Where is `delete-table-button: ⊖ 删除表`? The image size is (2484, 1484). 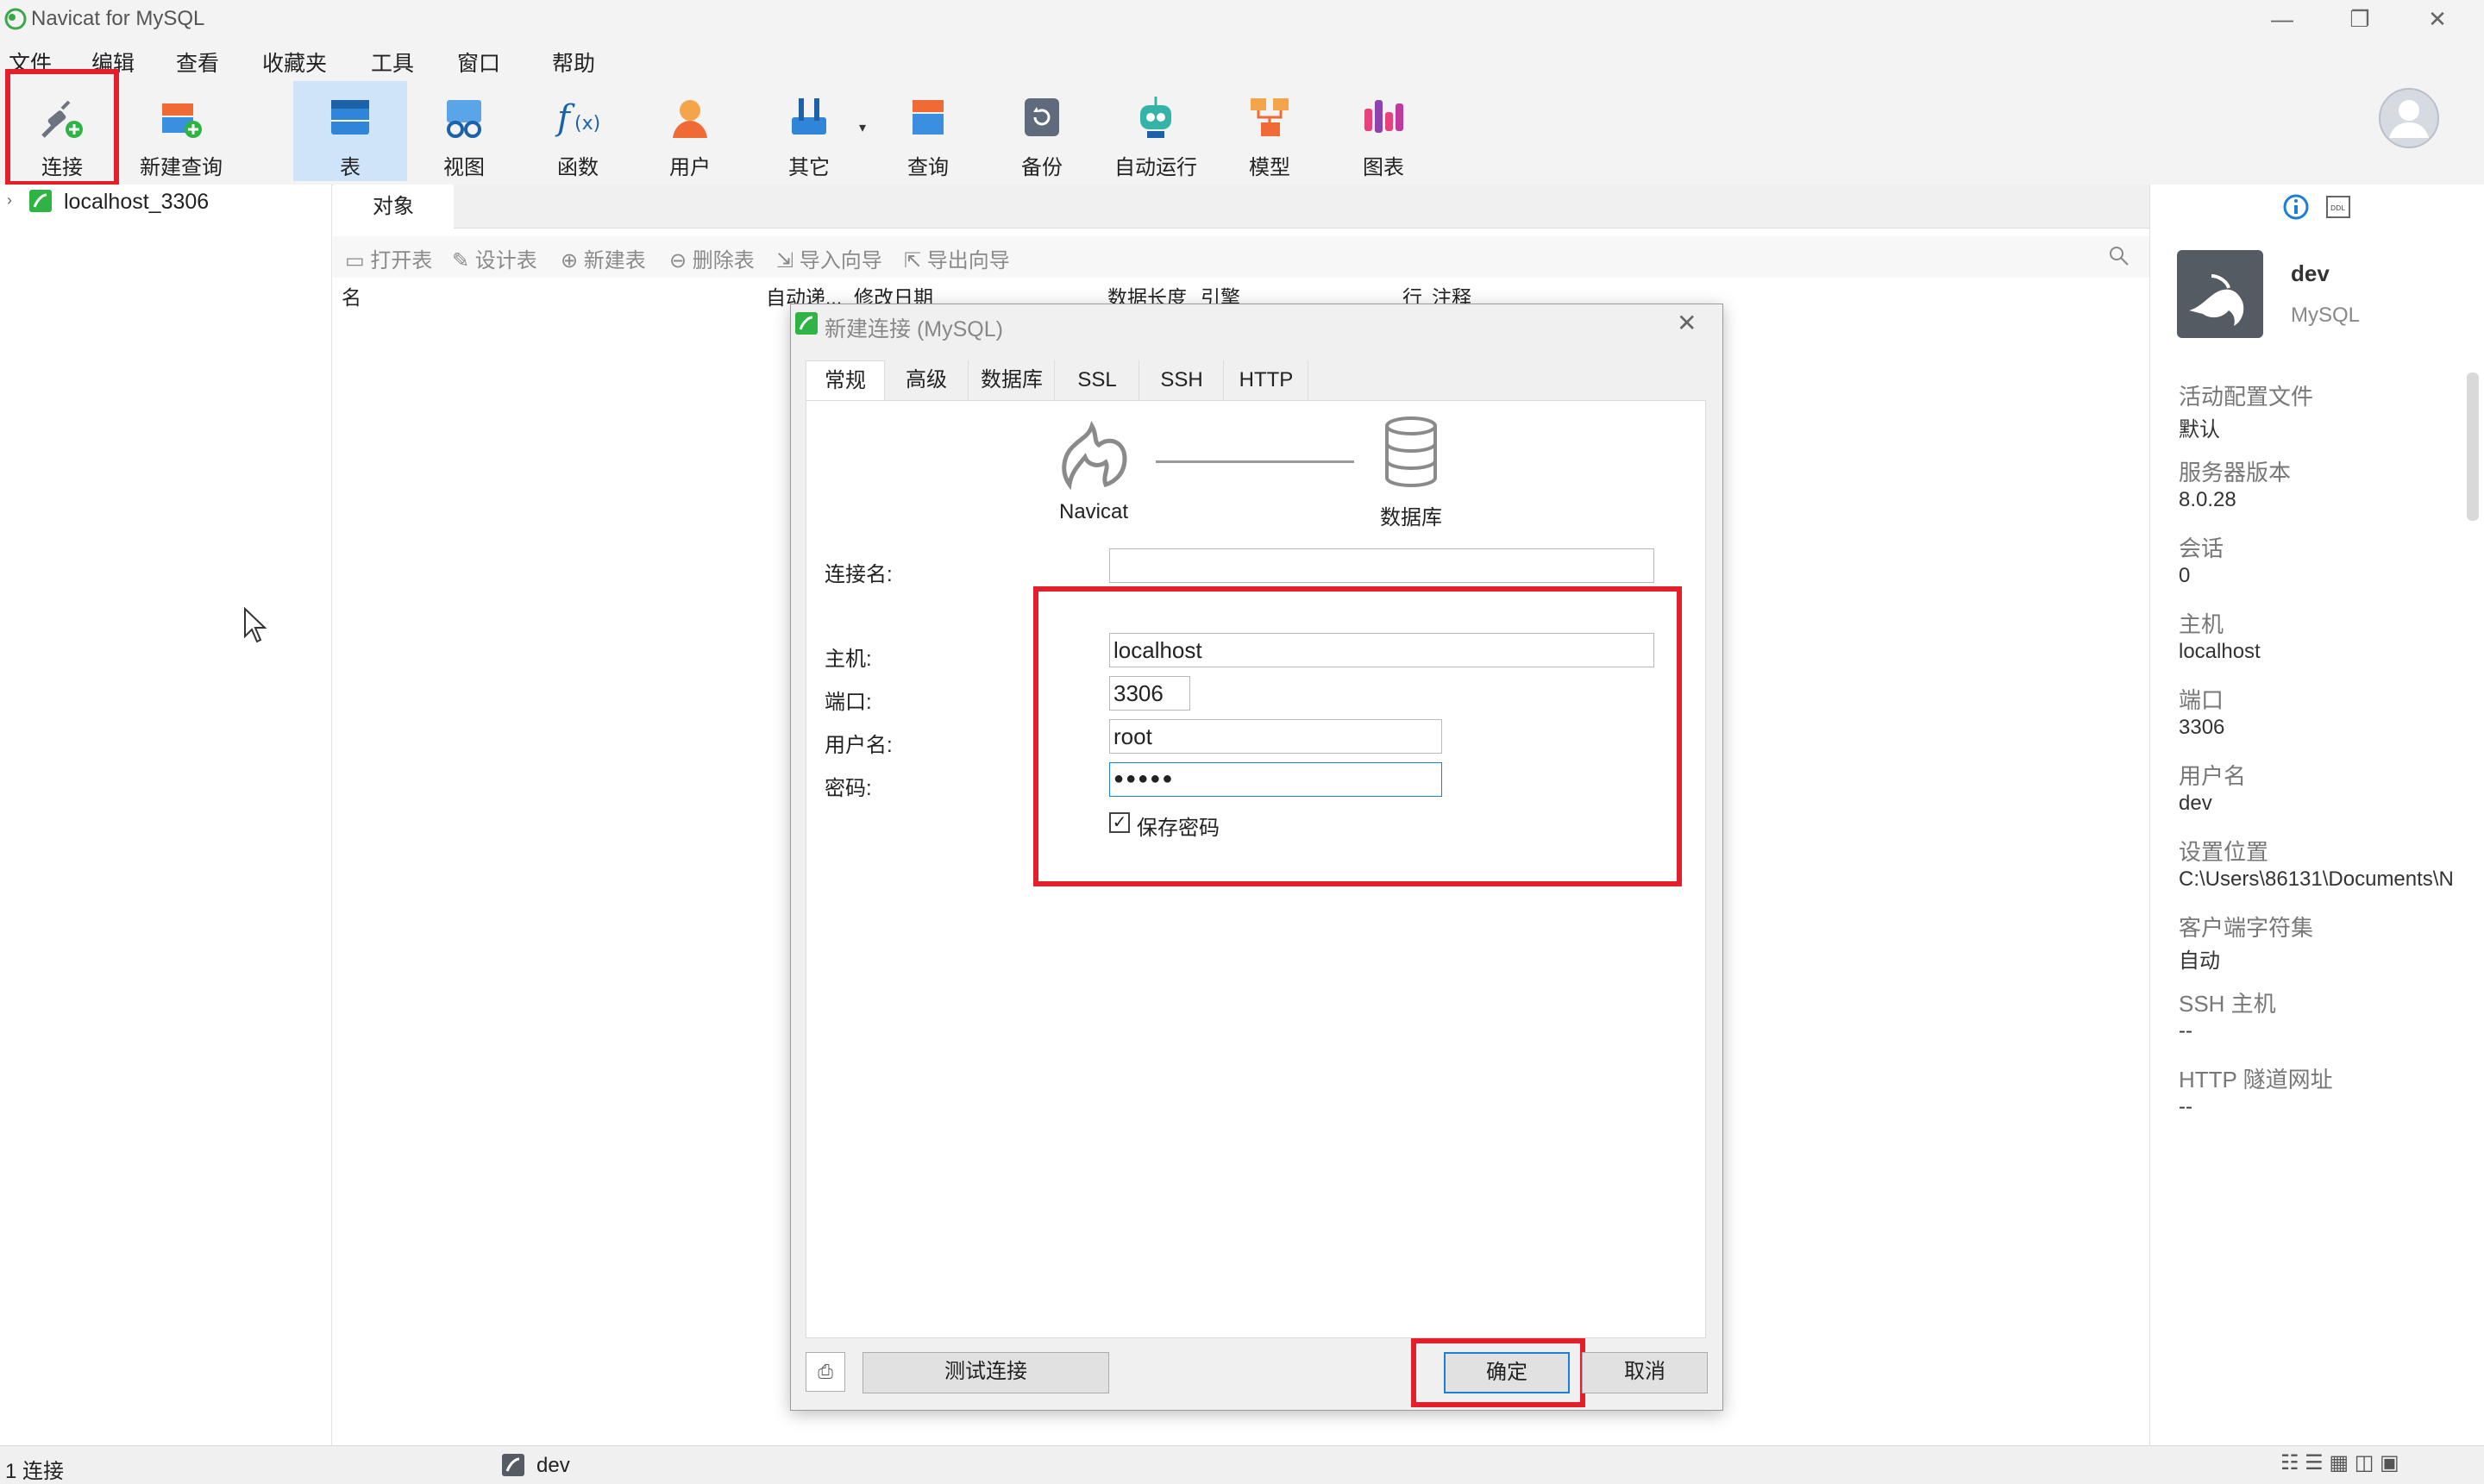
delete-table-button: ⊖ 删除表 is located at coordinates (712, 258).